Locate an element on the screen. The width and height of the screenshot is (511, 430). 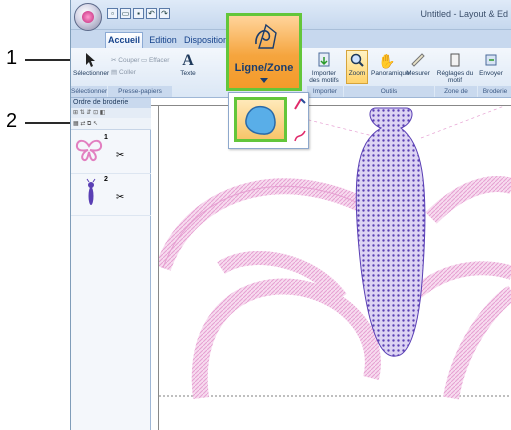
open-icon: ▭ is located at coordinates (125, 13).